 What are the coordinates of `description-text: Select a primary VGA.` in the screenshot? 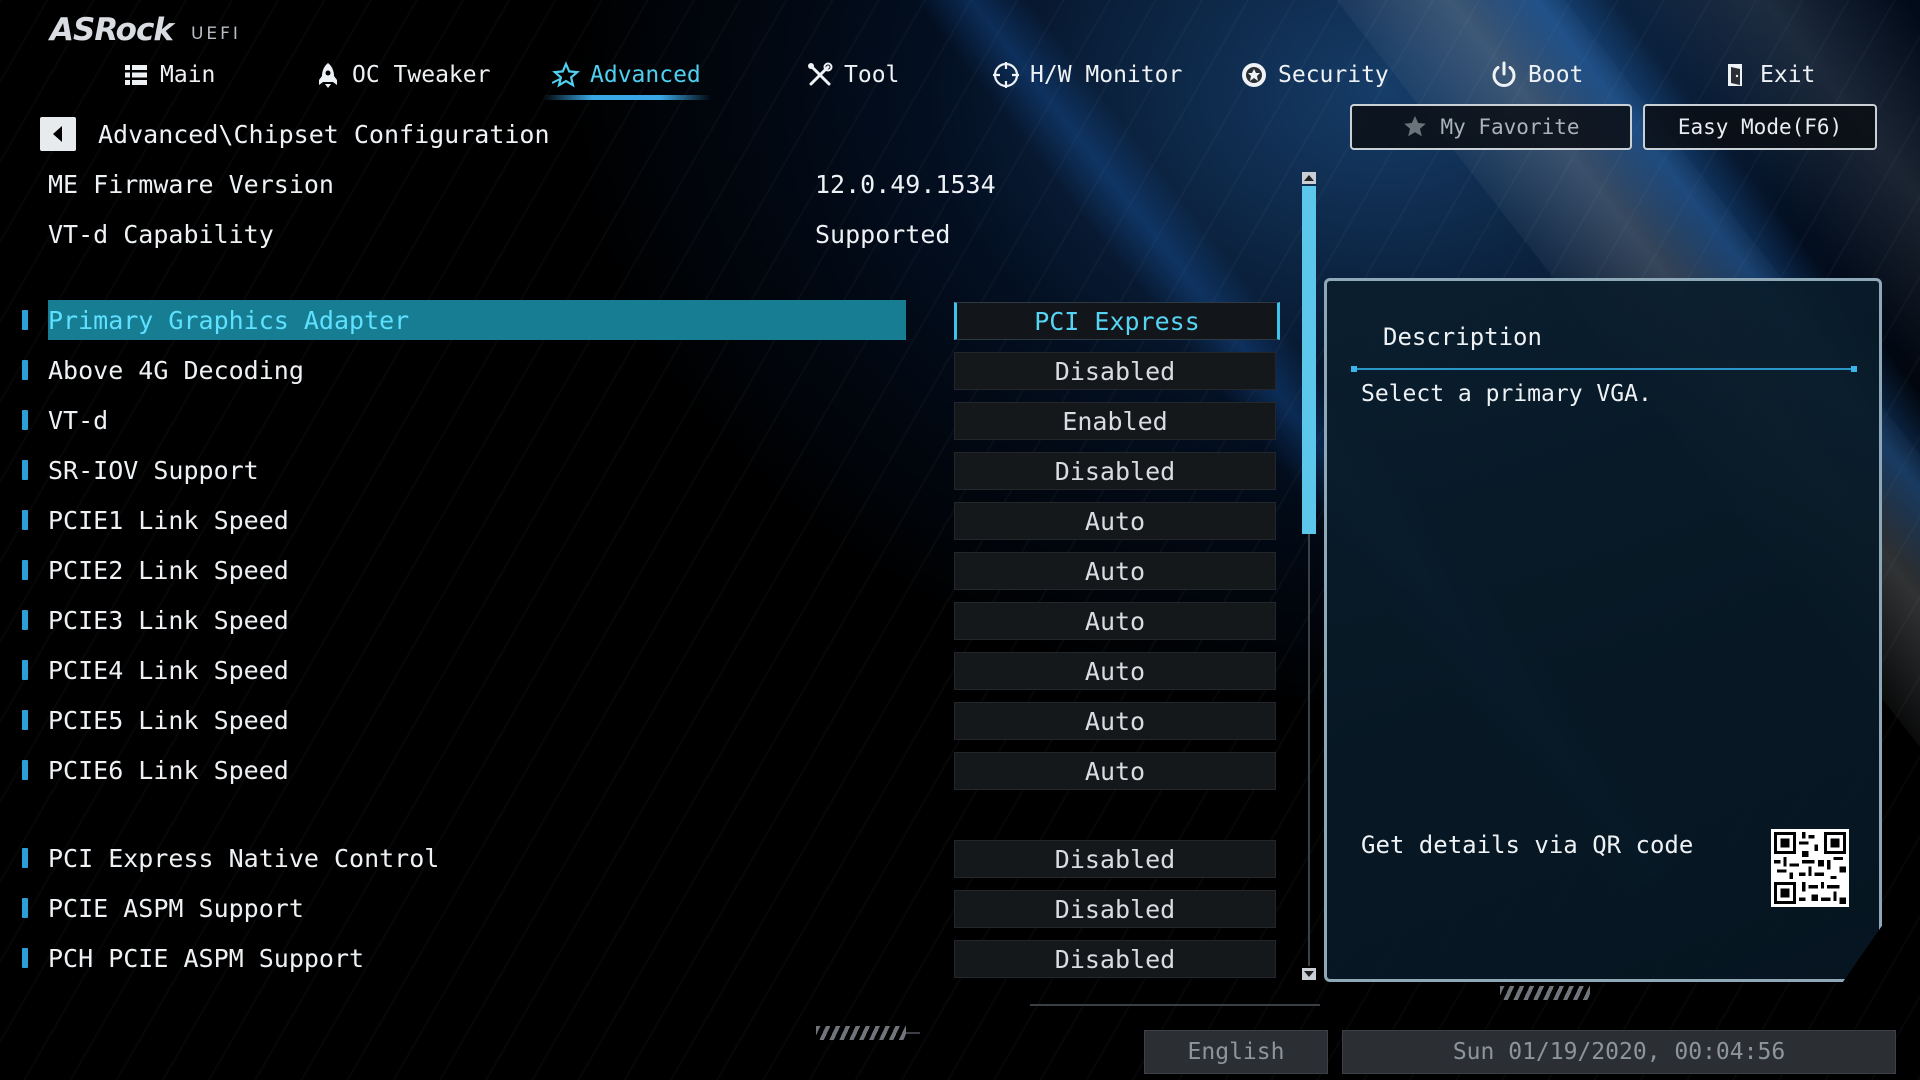 It's located at (1506, 394).